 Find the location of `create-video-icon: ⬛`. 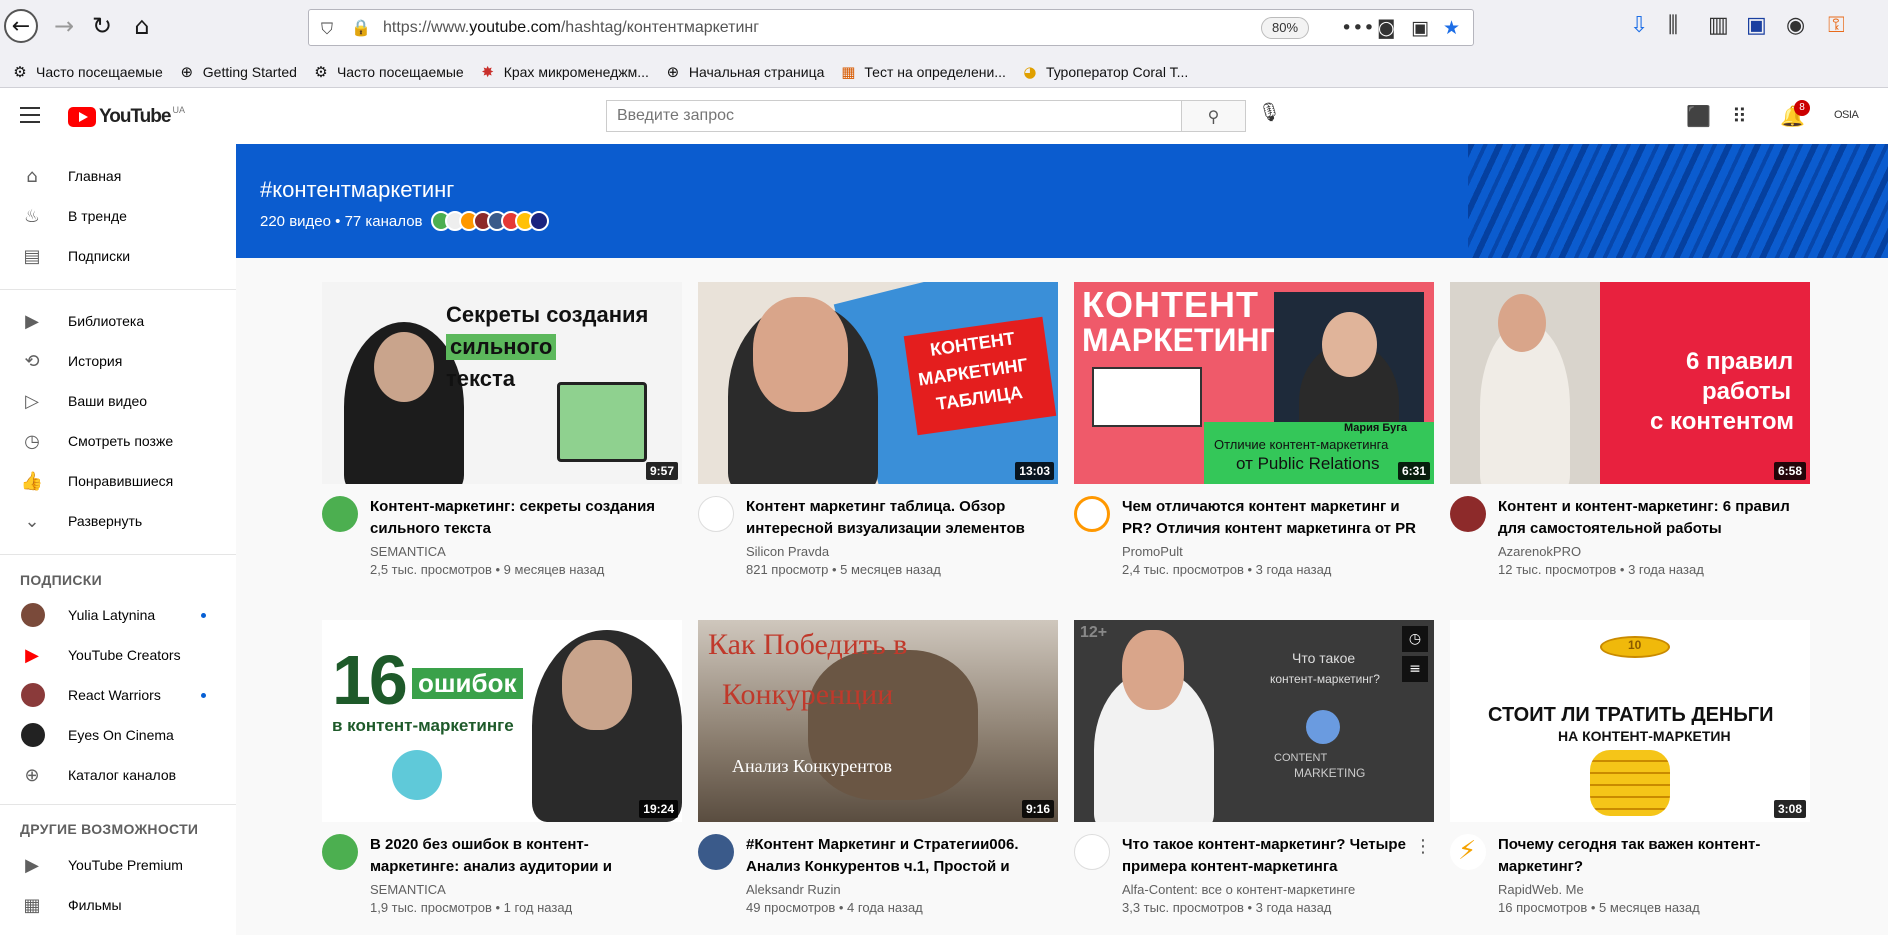

create-video-icon: ⬛ is located at coordinates (1698, 116).